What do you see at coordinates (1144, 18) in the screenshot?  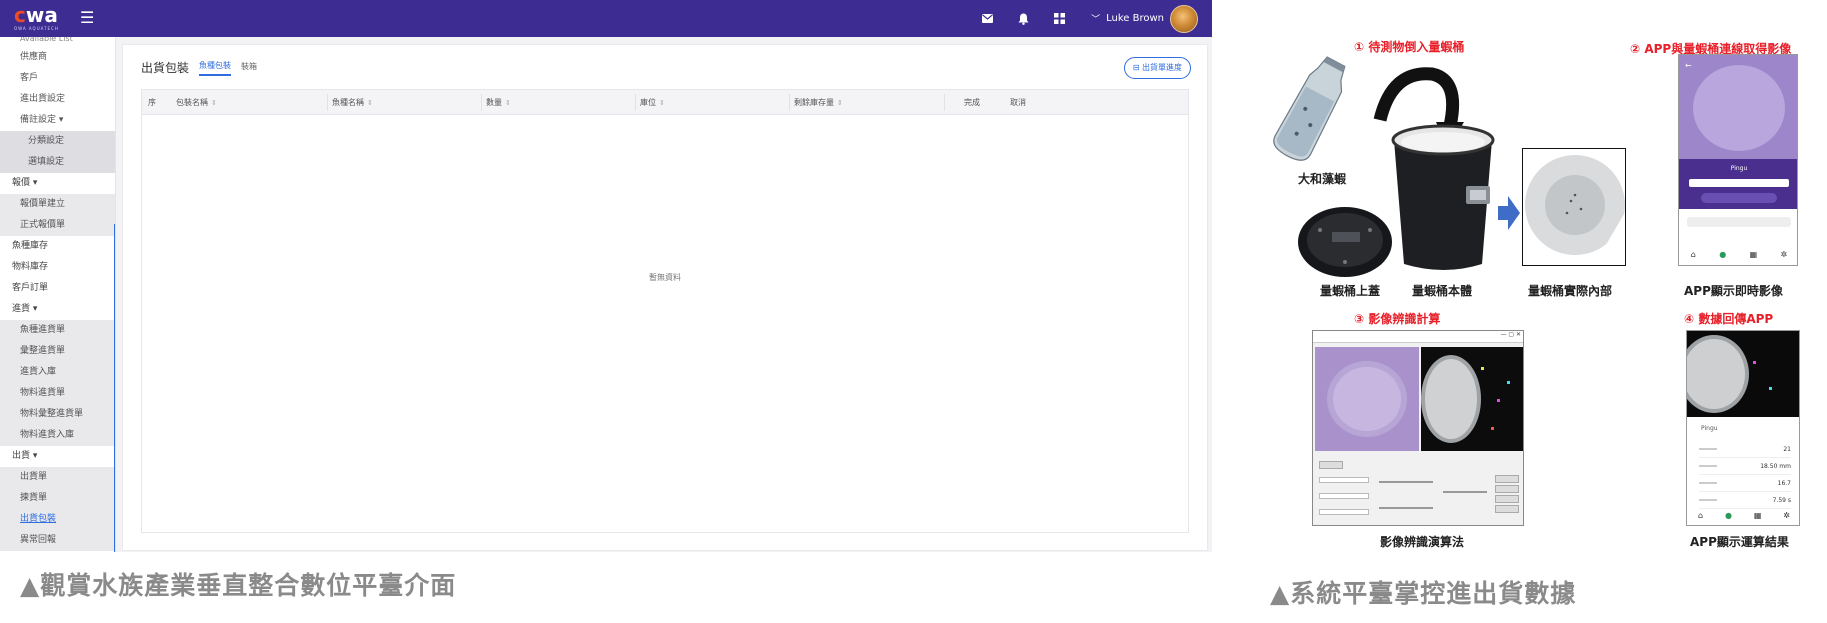 I see `user-menu: ﹀ Luke Brown` at bounding box center [1144, 18].